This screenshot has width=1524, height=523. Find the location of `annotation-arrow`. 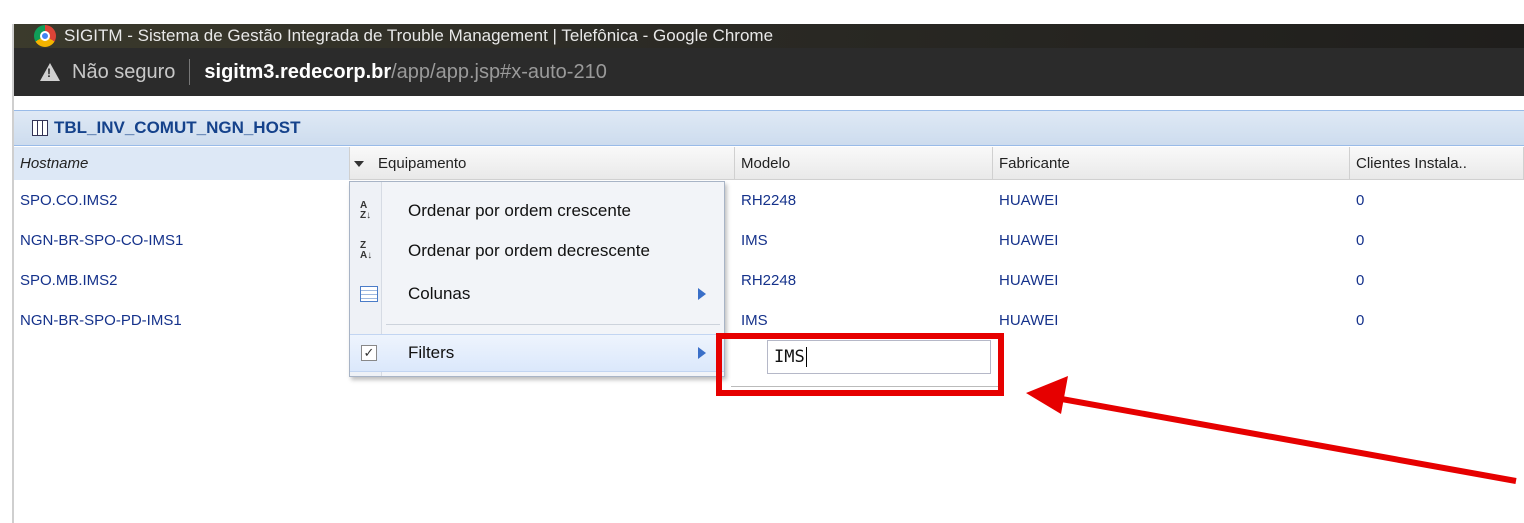

annotation-arrow is located at coordinates (1271, 430).